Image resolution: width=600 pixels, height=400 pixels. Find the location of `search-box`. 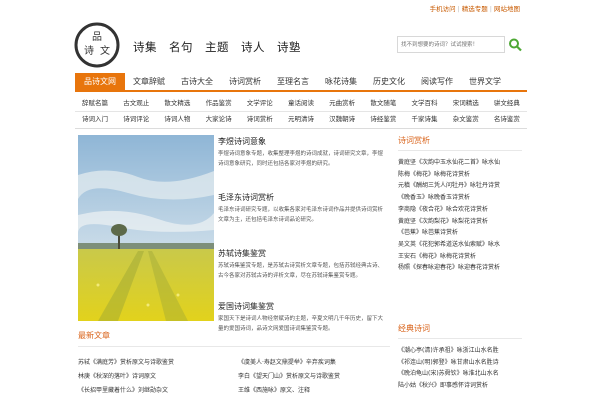

search-box is located at coordinates (461, 44).